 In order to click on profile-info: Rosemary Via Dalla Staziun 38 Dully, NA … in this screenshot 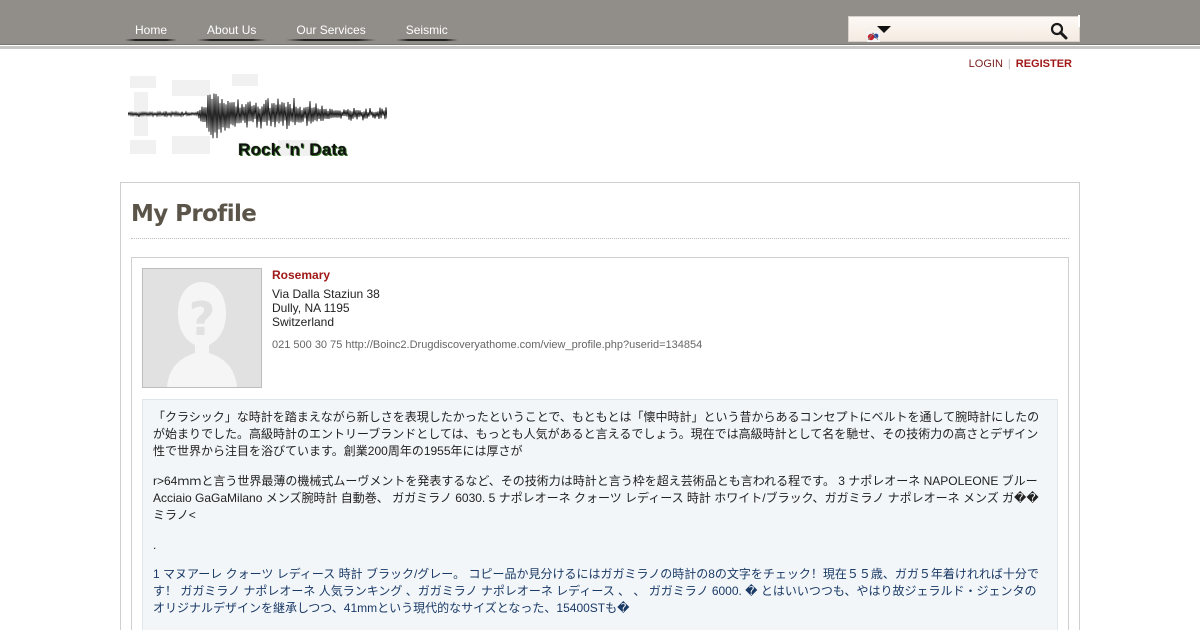, I will do `click(487, 310)`.